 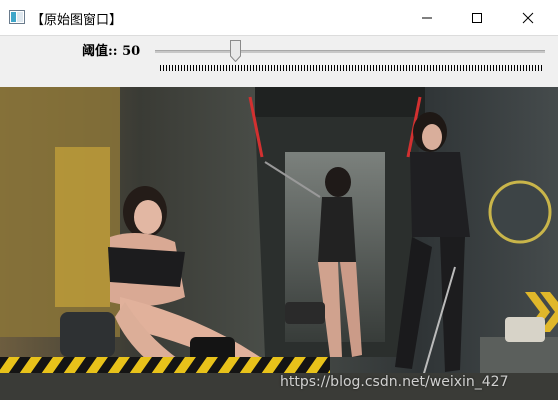 I want to click on title-bar: 【原始图窗口】, so click(x=279, y=18).